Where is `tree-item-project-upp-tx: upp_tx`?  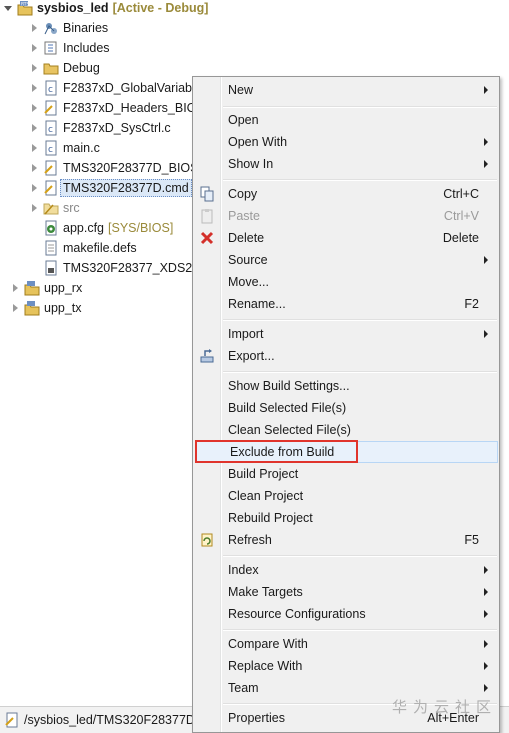 tree-item-project-upp-tx: upp_tx is located at coordinates (45, 308).